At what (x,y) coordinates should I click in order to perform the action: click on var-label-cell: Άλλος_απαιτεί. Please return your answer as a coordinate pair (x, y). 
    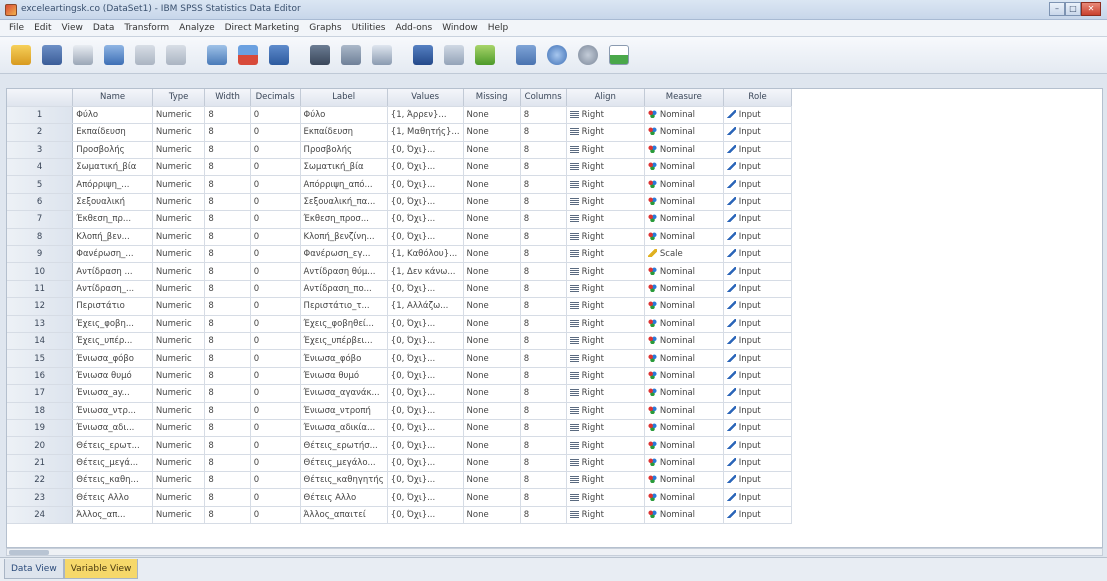
    Looking at the image, I should click on (344, 515).